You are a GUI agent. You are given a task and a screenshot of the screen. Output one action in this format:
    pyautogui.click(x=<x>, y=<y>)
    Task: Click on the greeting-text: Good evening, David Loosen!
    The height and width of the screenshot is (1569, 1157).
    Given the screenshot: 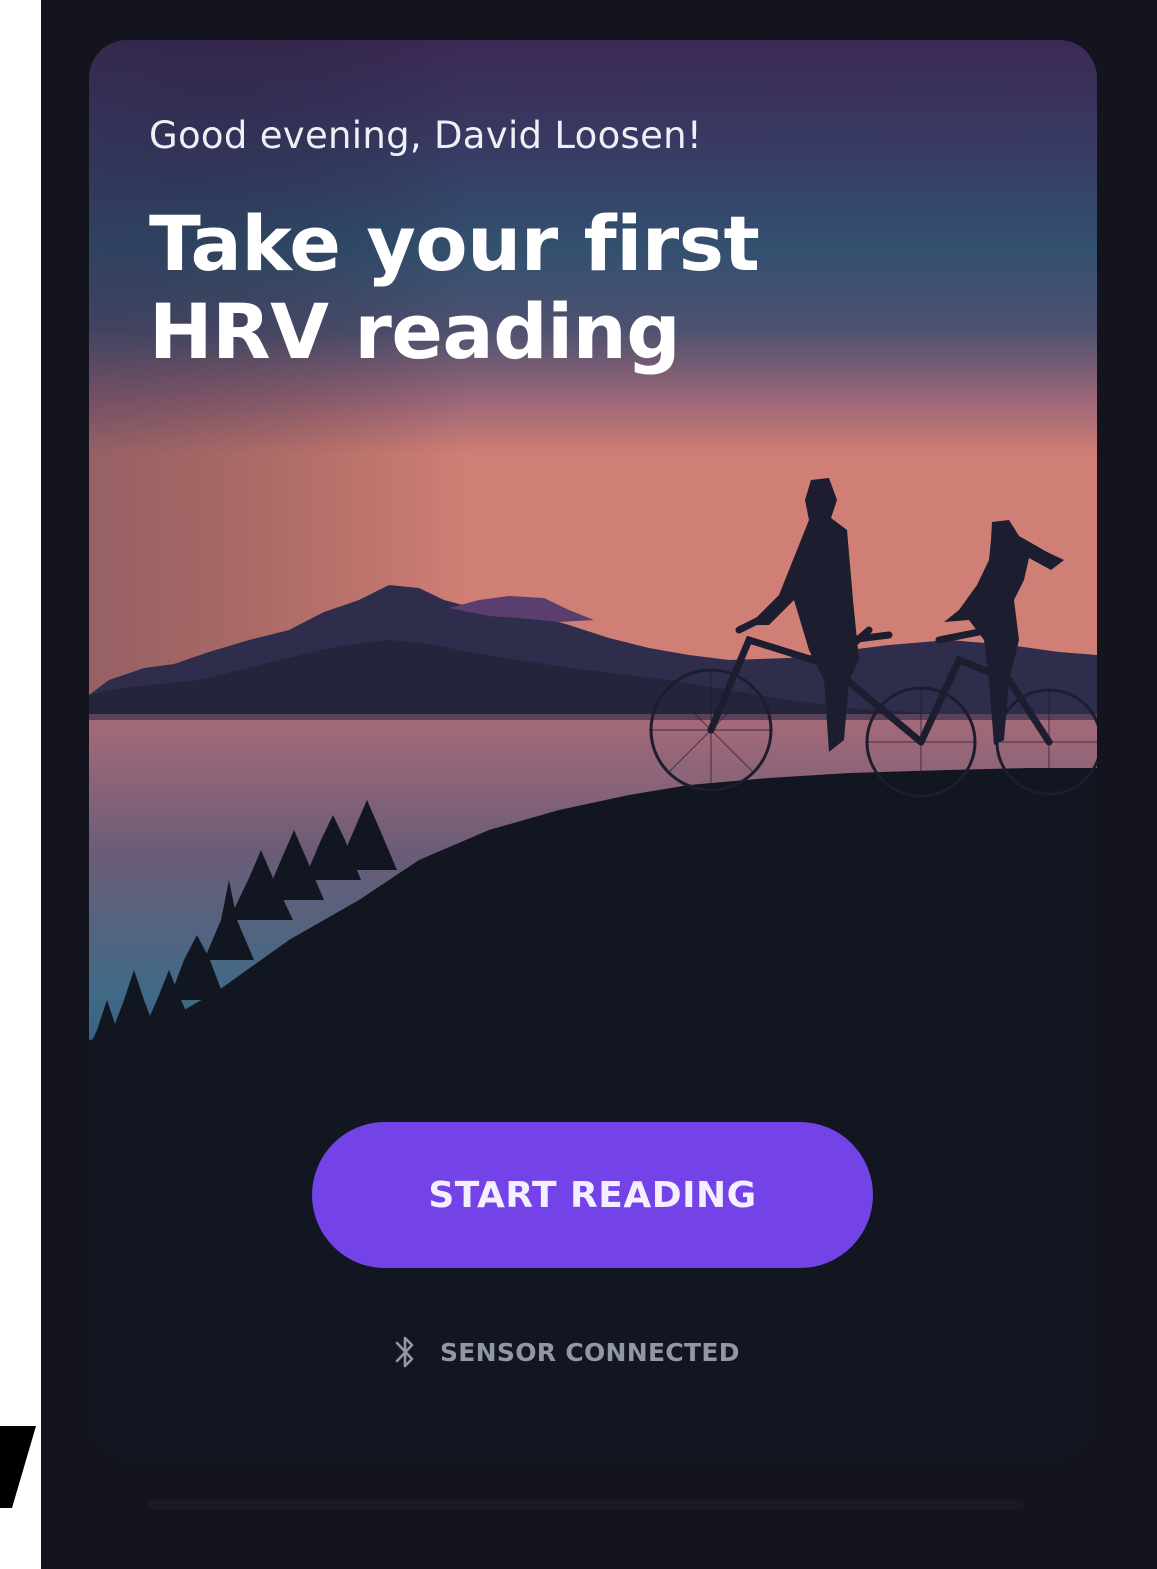 What is the action you would take?
    pyautogui.click(x=426, y=135)
    